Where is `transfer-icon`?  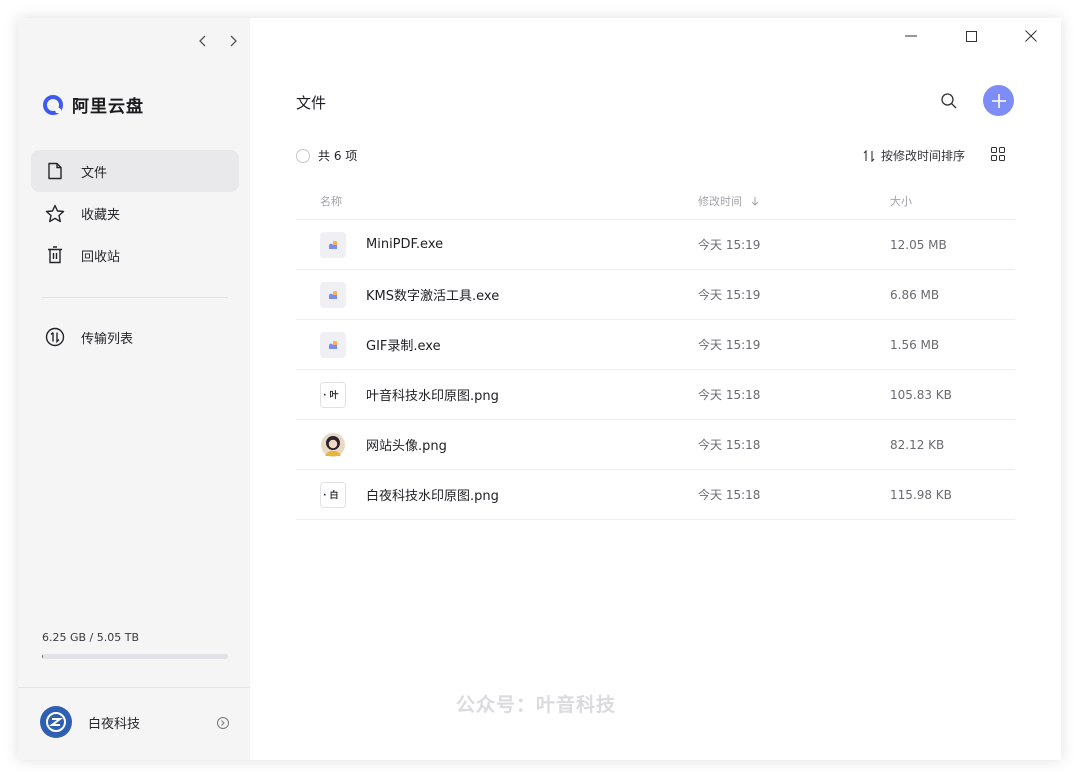 transfer-icon is located at coordinates (55, 337).